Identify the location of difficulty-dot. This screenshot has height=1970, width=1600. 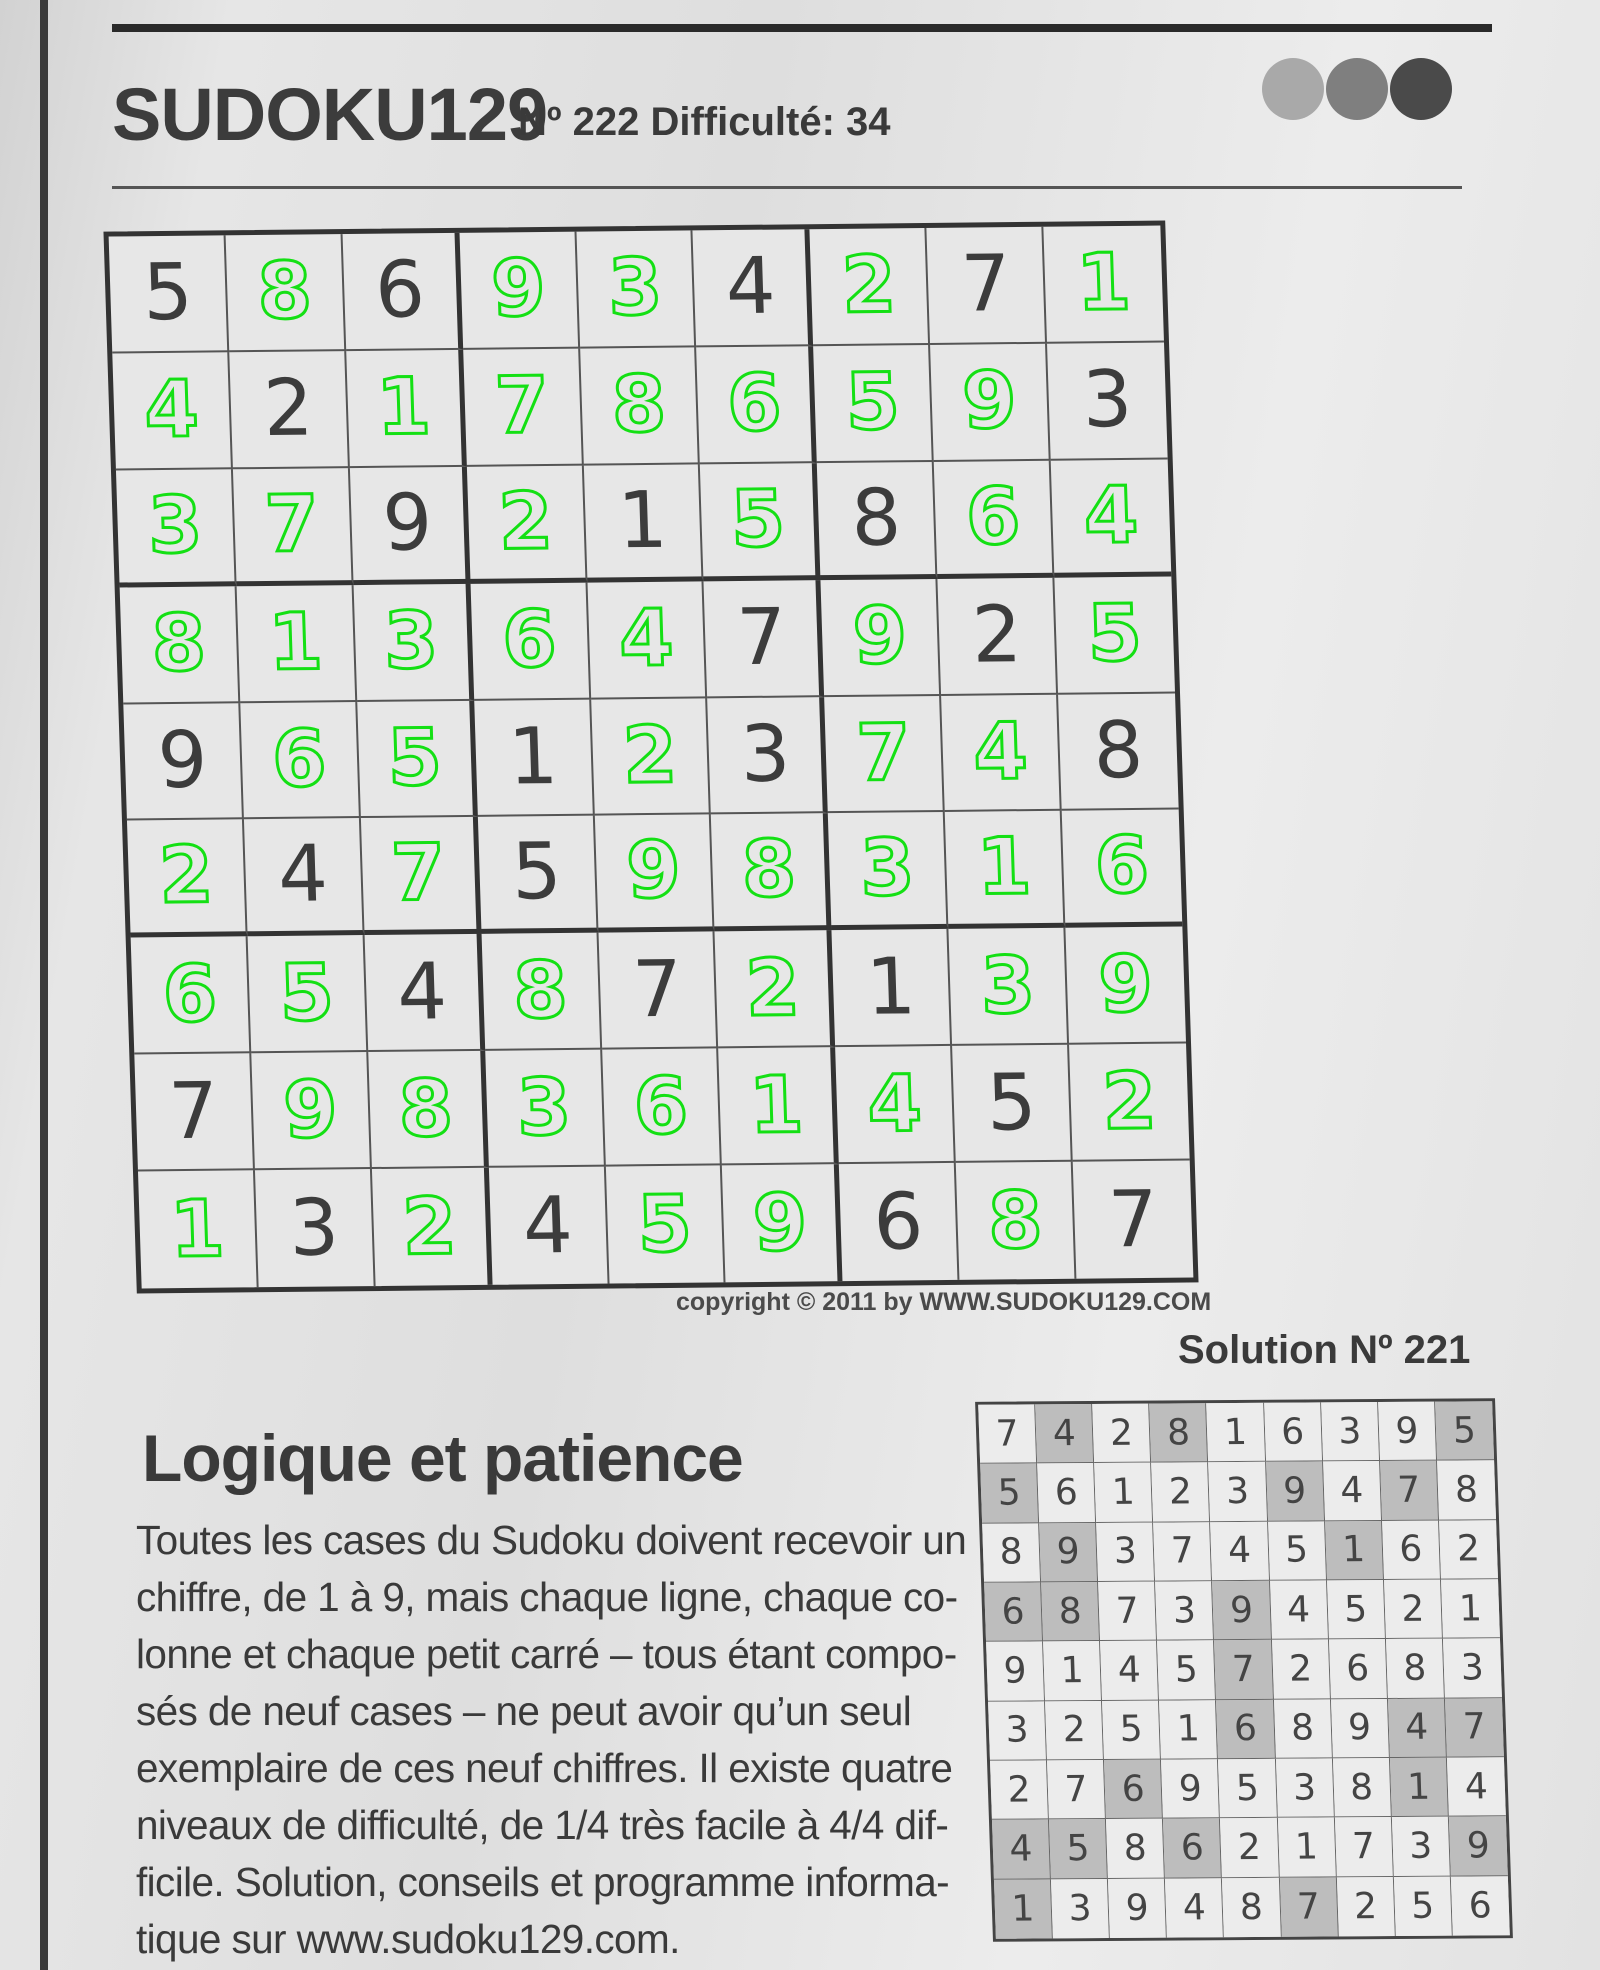
(1357, 89).